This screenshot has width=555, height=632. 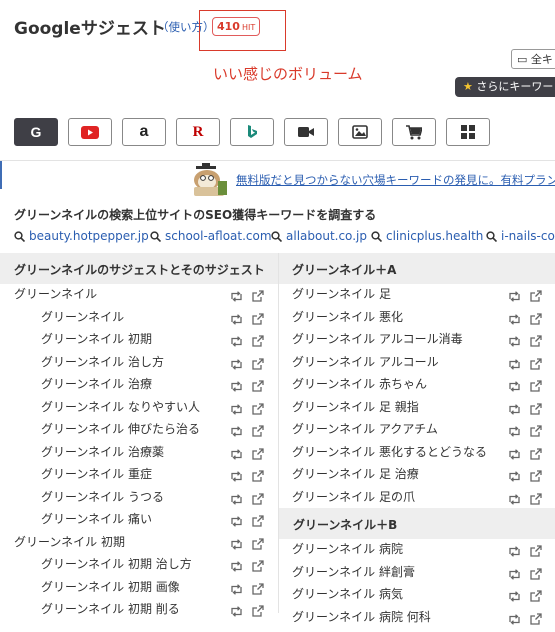 I want to click on site-link: clinicplus.health, so click(x=427, y=236).